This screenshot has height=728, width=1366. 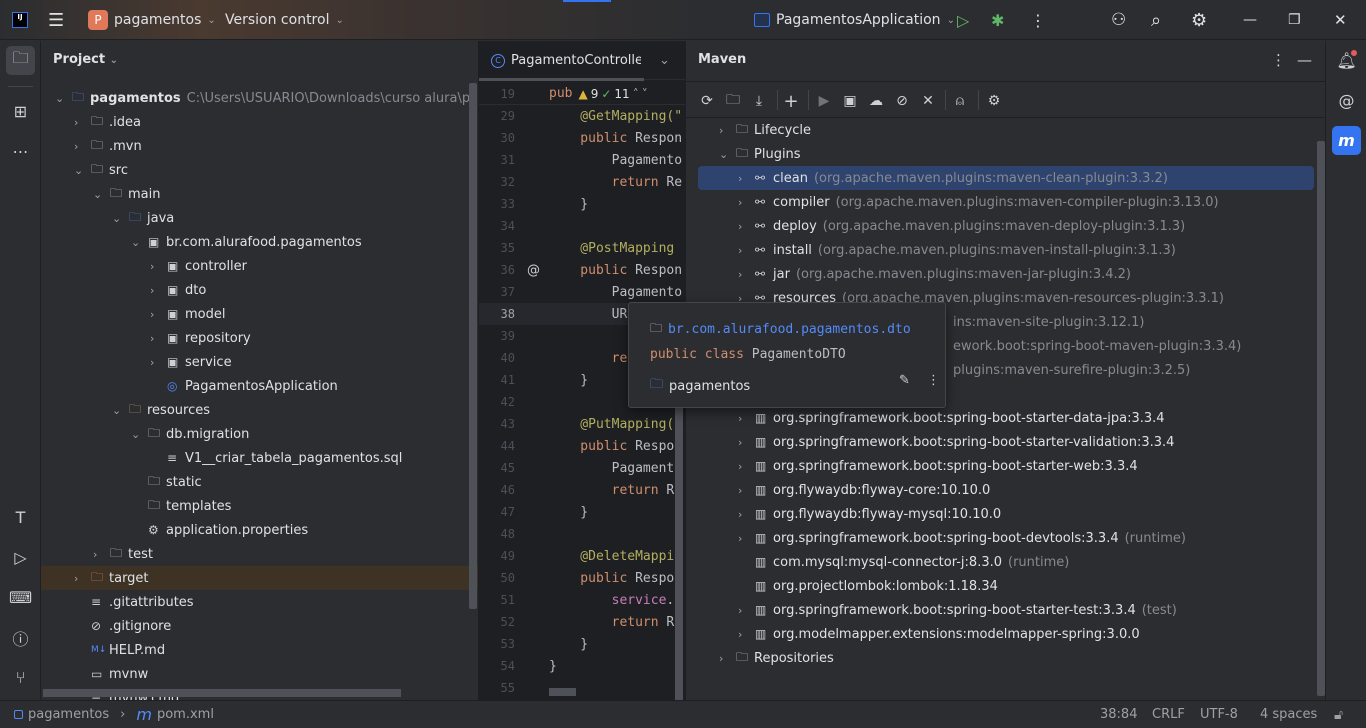 What do you see at coordinates (582, 160) in the screenshot?
I see `code-line: 31 Pagamento` at bounding box center [582, 160].